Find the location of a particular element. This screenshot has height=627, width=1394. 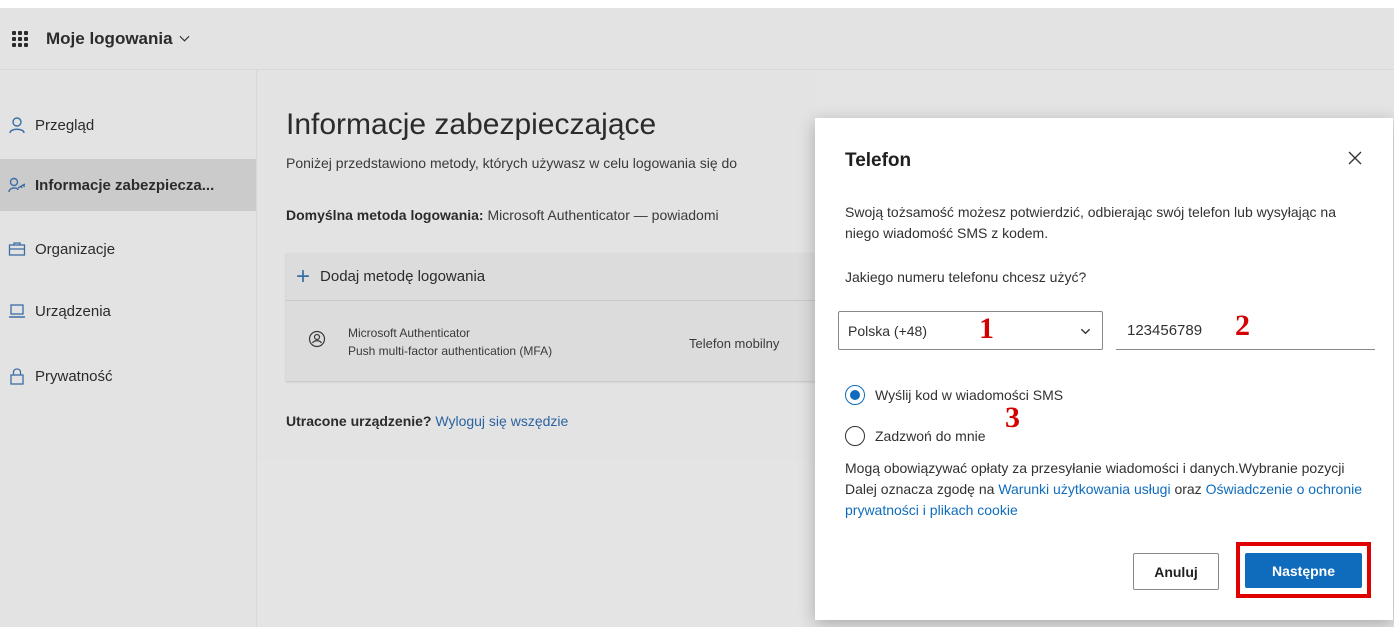

page-title: Informacje zabezpieczające is located at coordinates (471, 124).